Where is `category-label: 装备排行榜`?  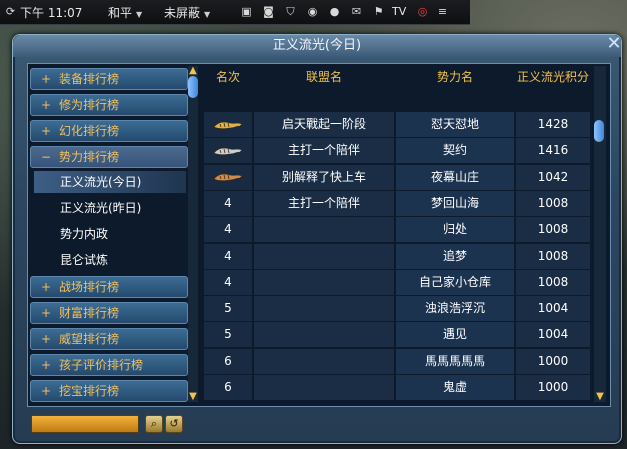 category-label: 装备排行榜 is located at coordinates (89, 79).